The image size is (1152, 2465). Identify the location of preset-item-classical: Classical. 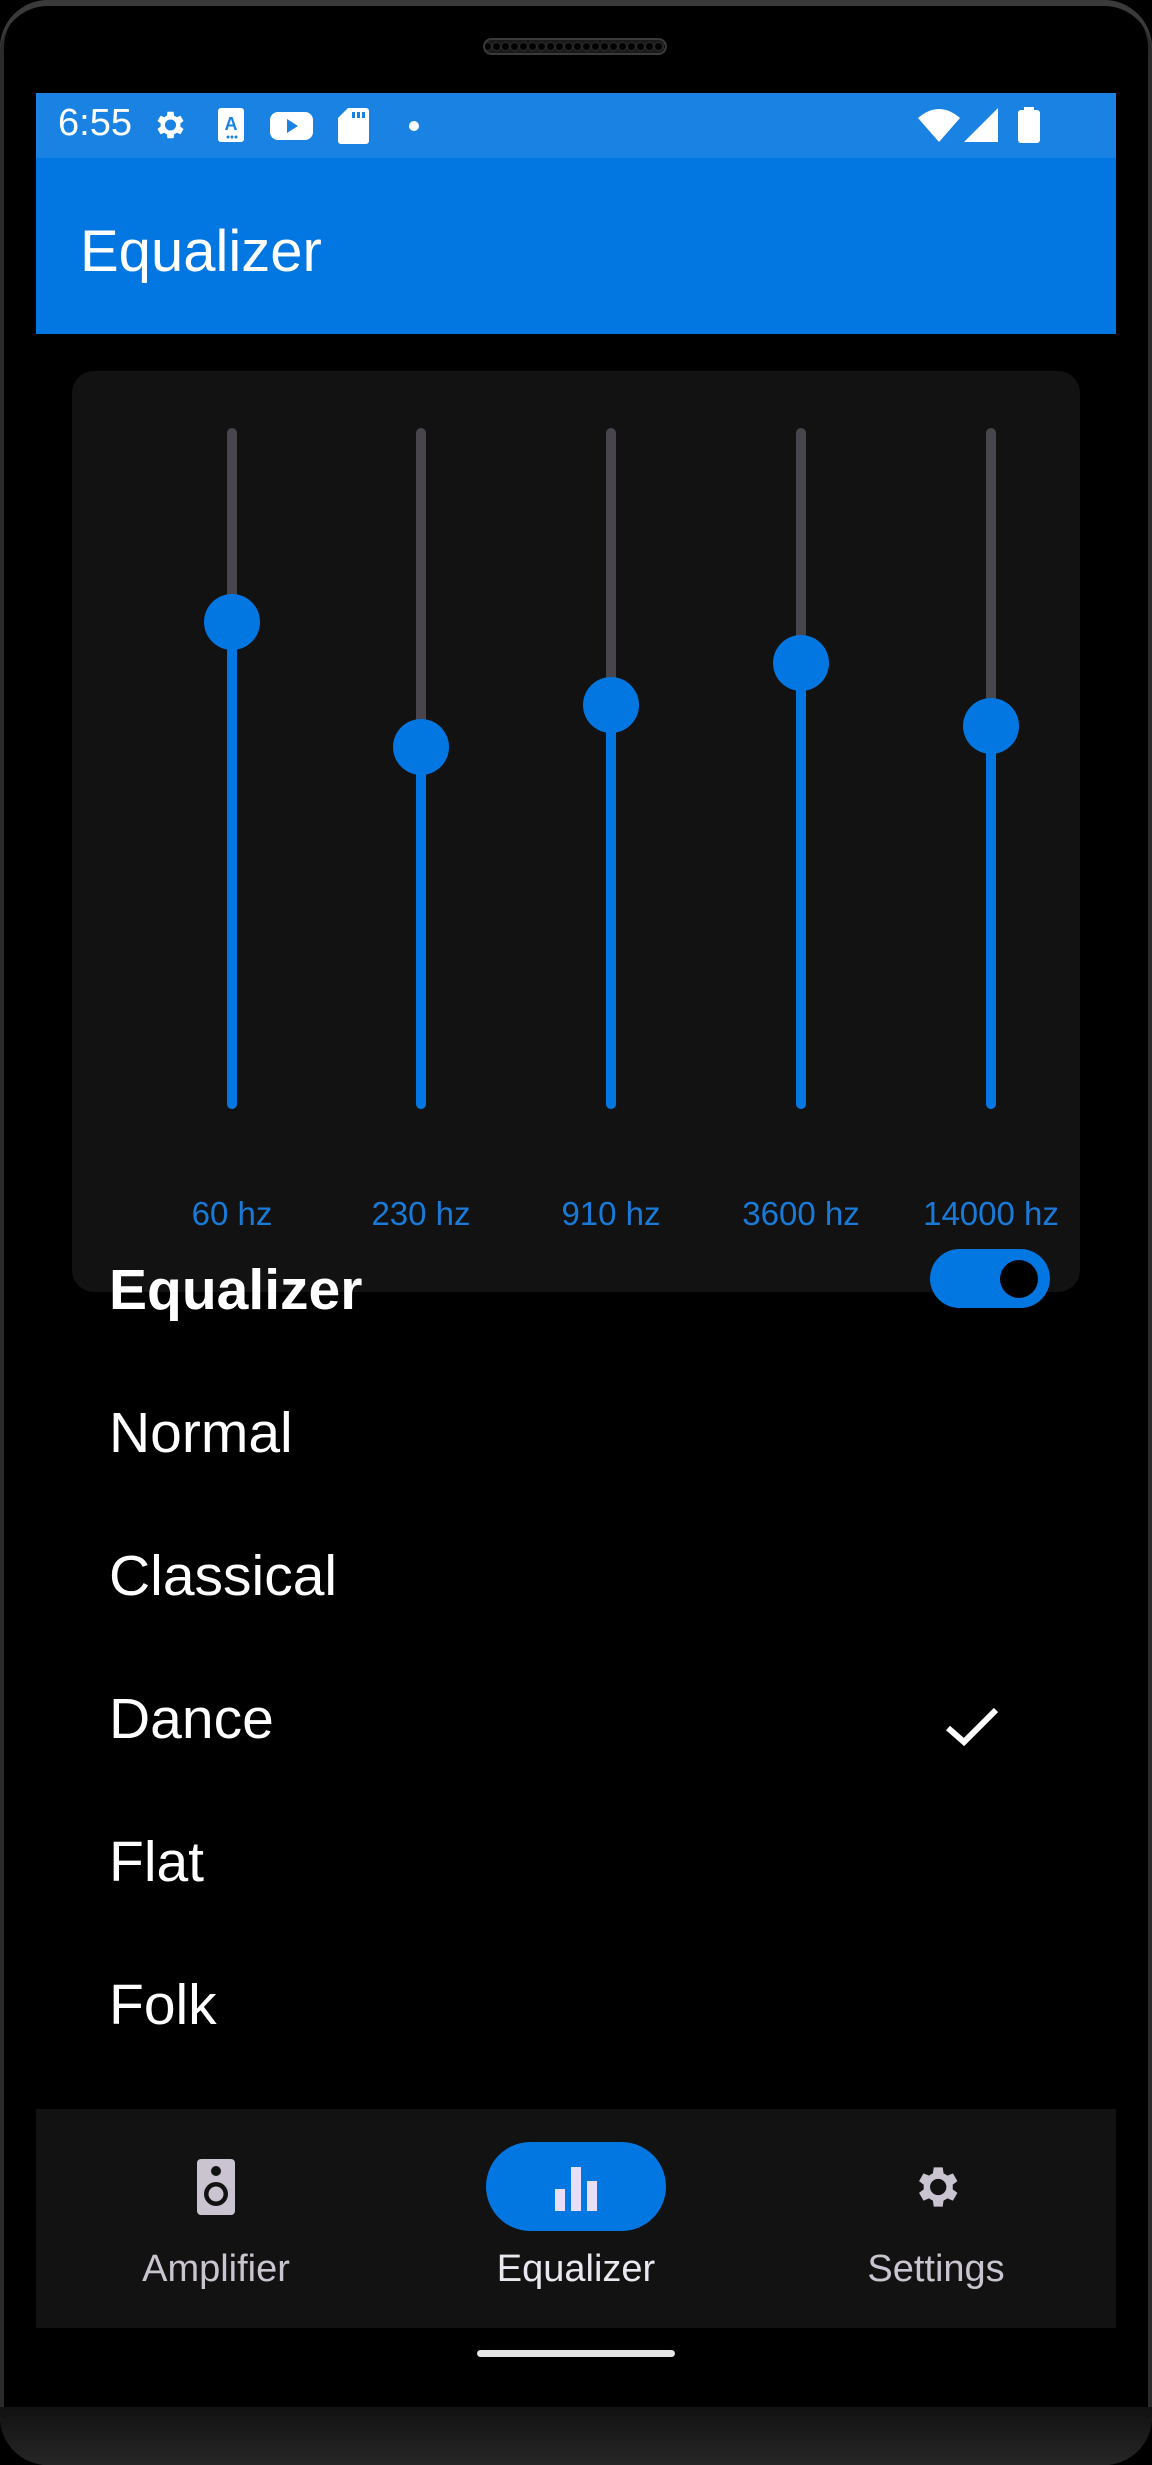
(576, 1590).